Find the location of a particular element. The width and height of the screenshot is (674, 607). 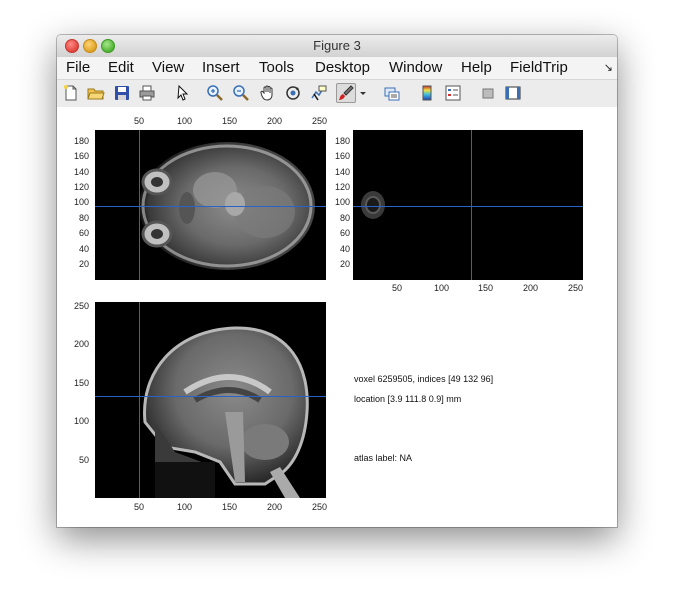

coronal-ytick: 100 is located at coordinates (343, 202).